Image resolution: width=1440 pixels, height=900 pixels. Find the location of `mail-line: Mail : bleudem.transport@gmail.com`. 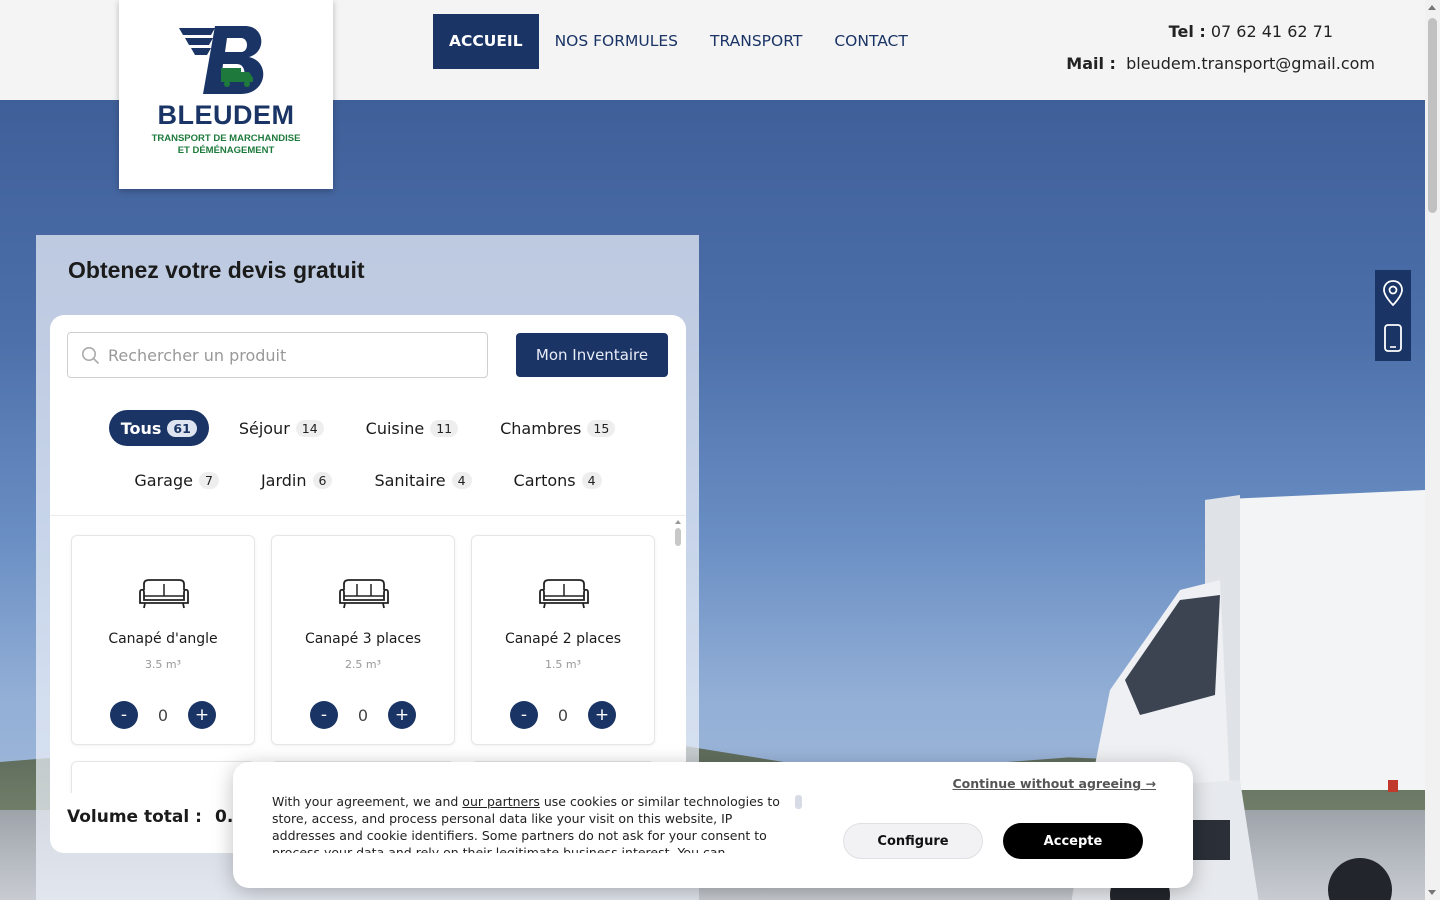

mail-line: Mail : bleudem.transport@gmail.com is located at coordinates (1220, 64).